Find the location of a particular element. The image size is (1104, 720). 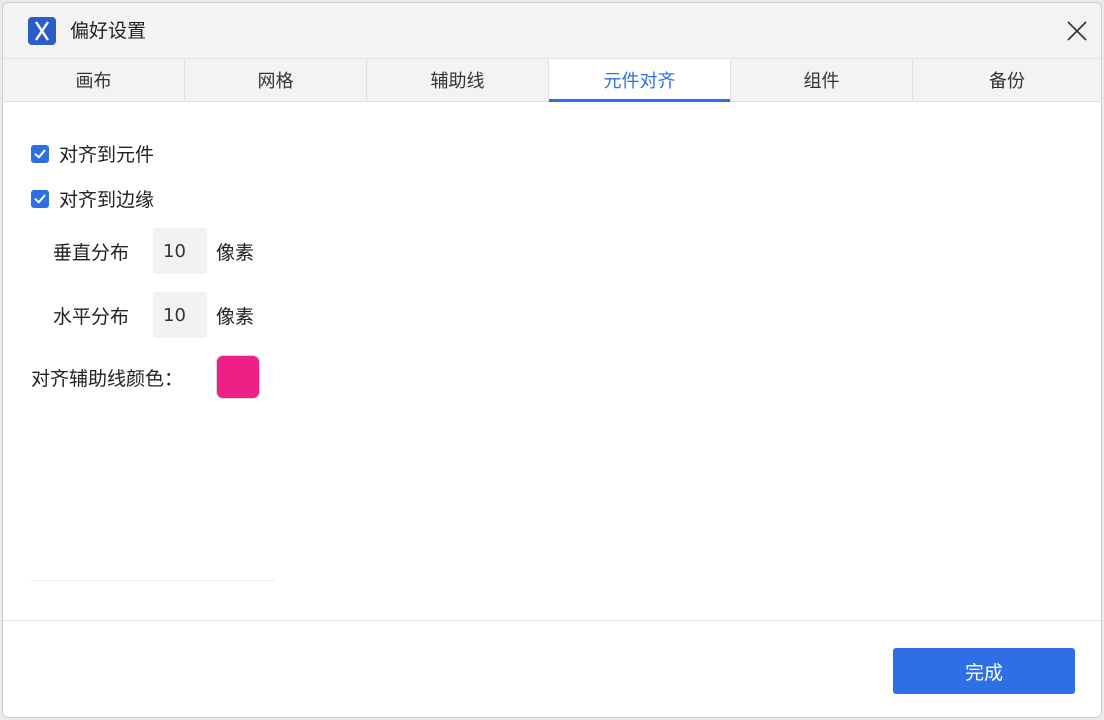

guide-color-row: 对齐辅助线颜色： is located at coordinates (145, 377).